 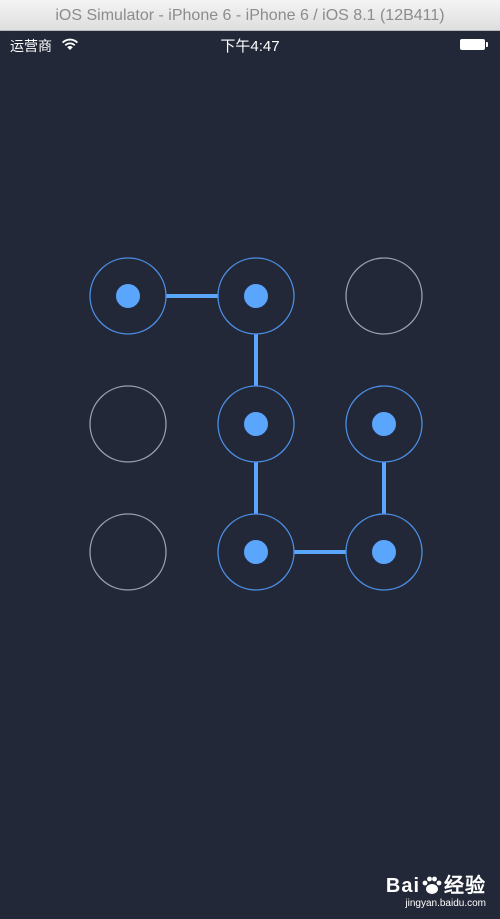 What do you see at coordinates (465, 886) in the screenshot?
I see `watermark-brand-suffix: 经验` at bounding box center [465, 886].